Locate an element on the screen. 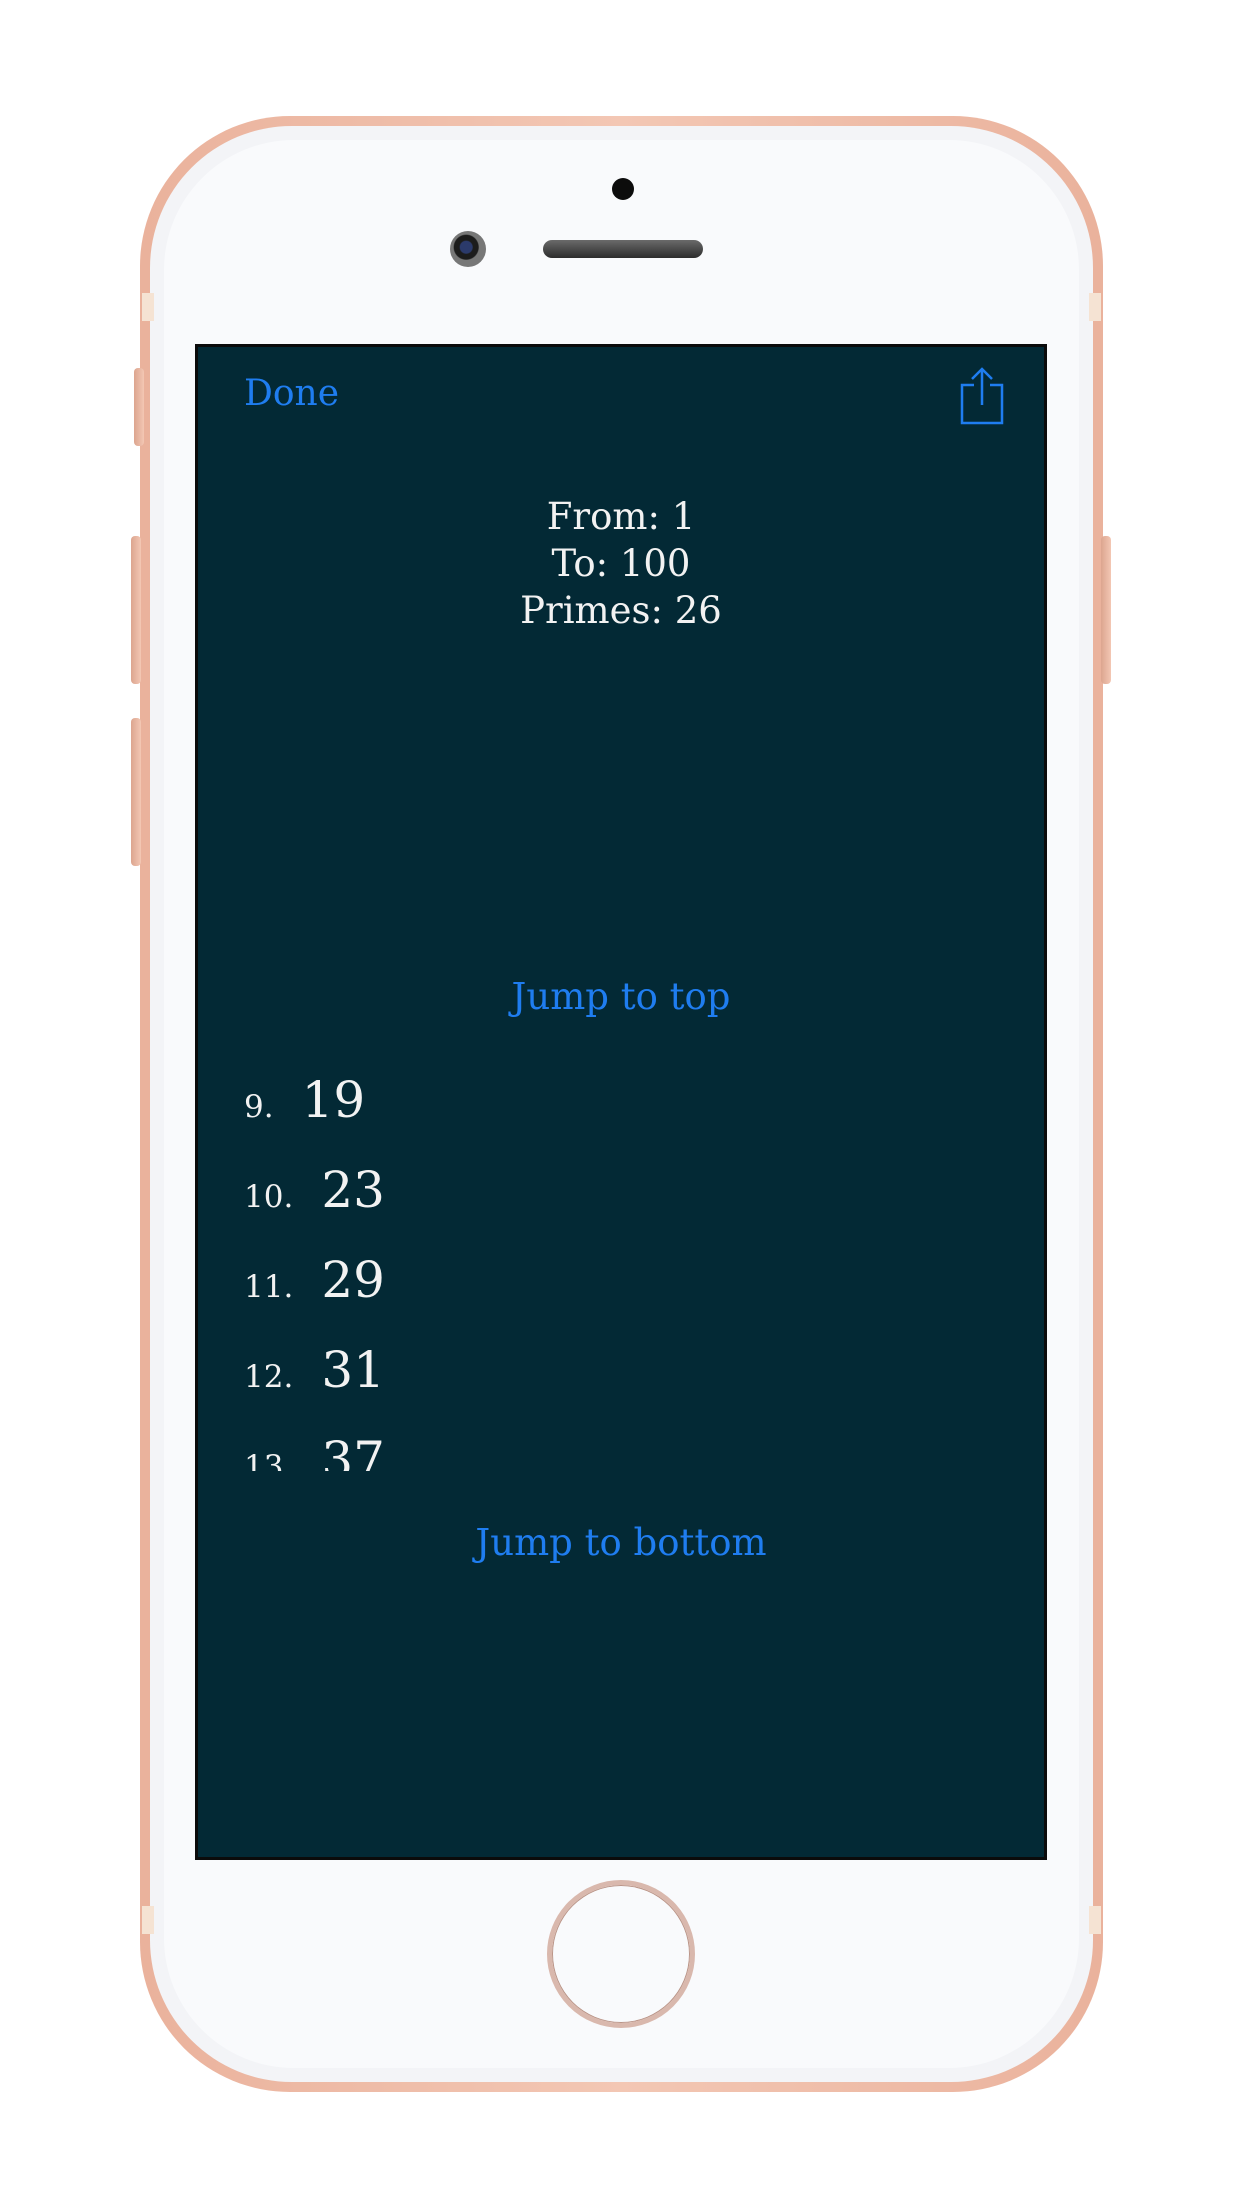  primes-count: Primes: 26 is located at coordinates (621, 610).